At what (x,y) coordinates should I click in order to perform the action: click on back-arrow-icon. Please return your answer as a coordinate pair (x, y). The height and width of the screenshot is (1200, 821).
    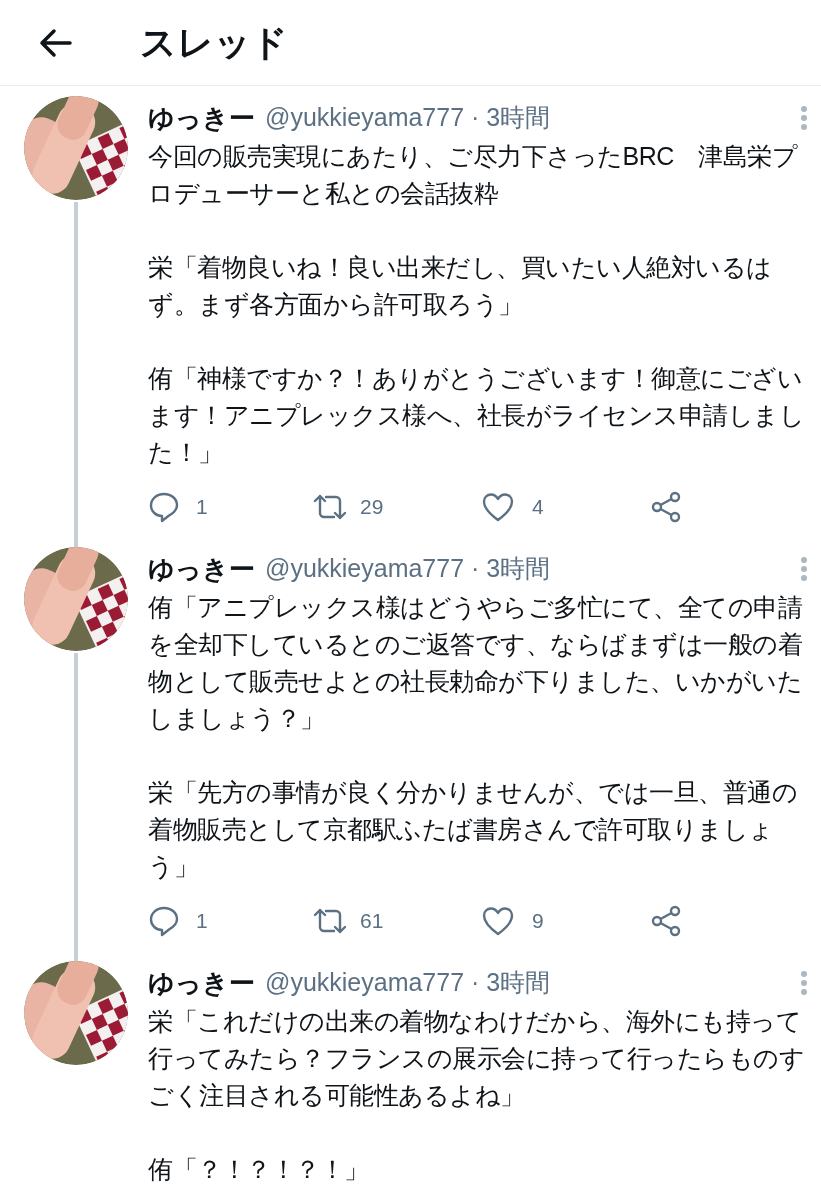
    Looking at the image, I should click on (55, 42).